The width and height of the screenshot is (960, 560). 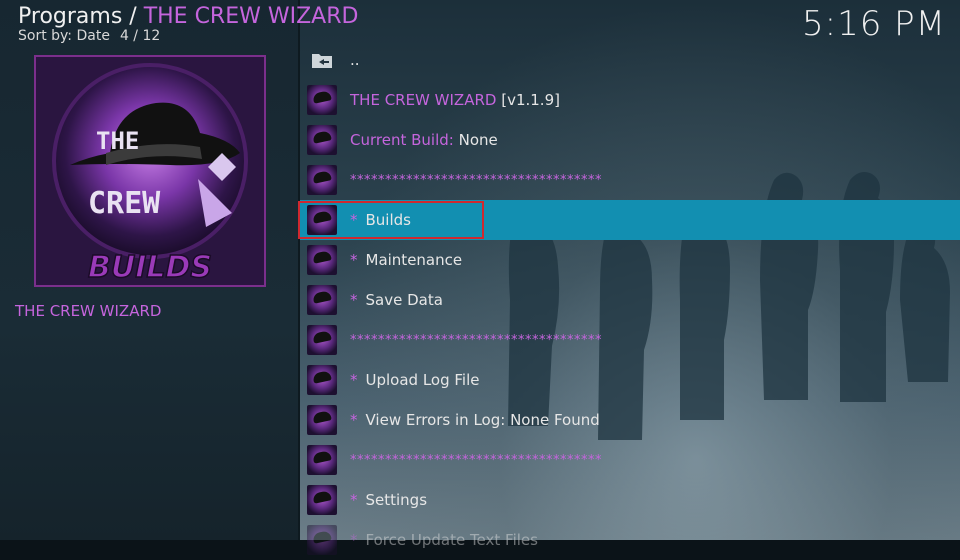 I want to click on addon-name: THE CREW WIZARD, so click(x=88, y=311).